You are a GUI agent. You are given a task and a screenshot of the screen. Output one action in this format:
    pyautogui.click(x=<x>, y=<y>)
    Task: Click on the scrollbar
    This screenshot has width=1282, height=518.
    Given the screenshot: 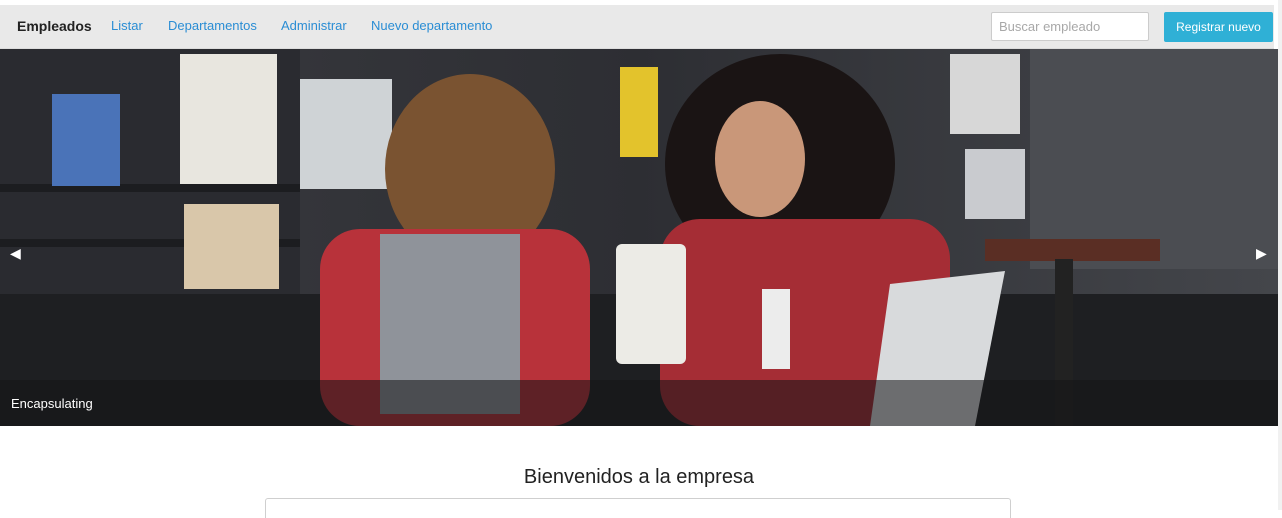 What is the action you would take?
    pyautogui.click(x=1280, y=255)
    